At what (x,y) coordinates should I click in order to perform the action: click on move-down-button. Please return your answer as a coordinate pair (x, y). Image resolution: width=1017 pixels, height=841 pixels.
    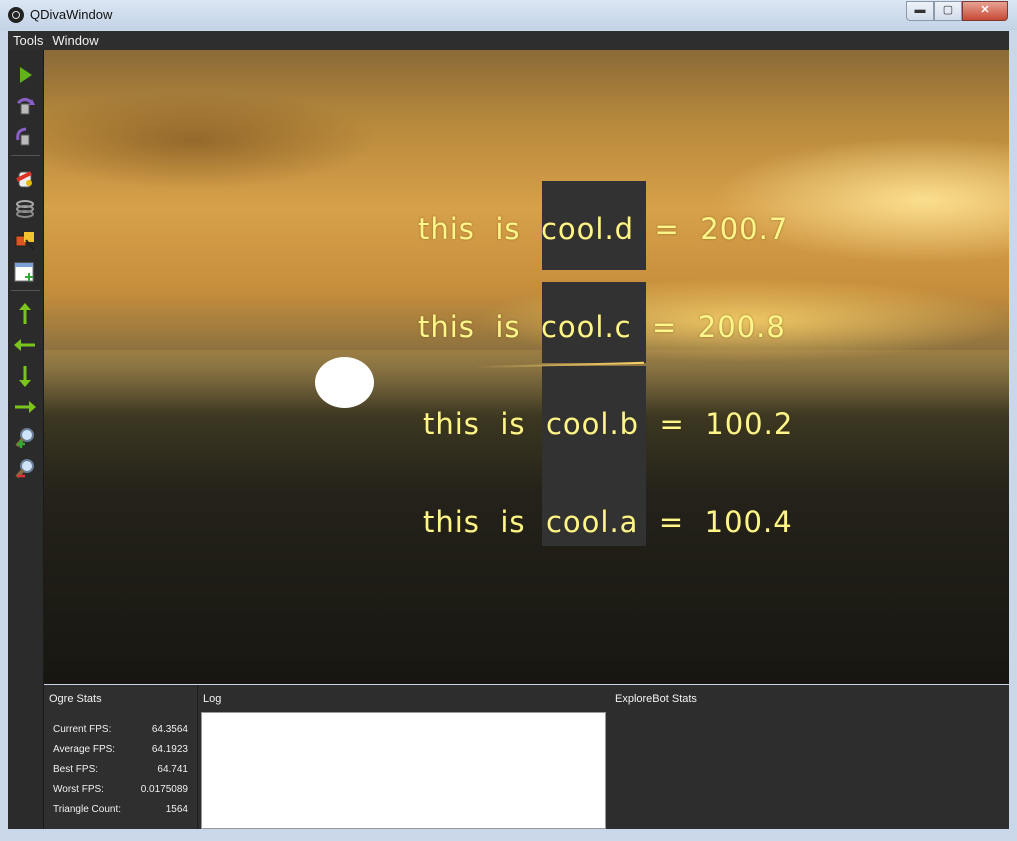
    Looking at the image, I should click on (25, 376).